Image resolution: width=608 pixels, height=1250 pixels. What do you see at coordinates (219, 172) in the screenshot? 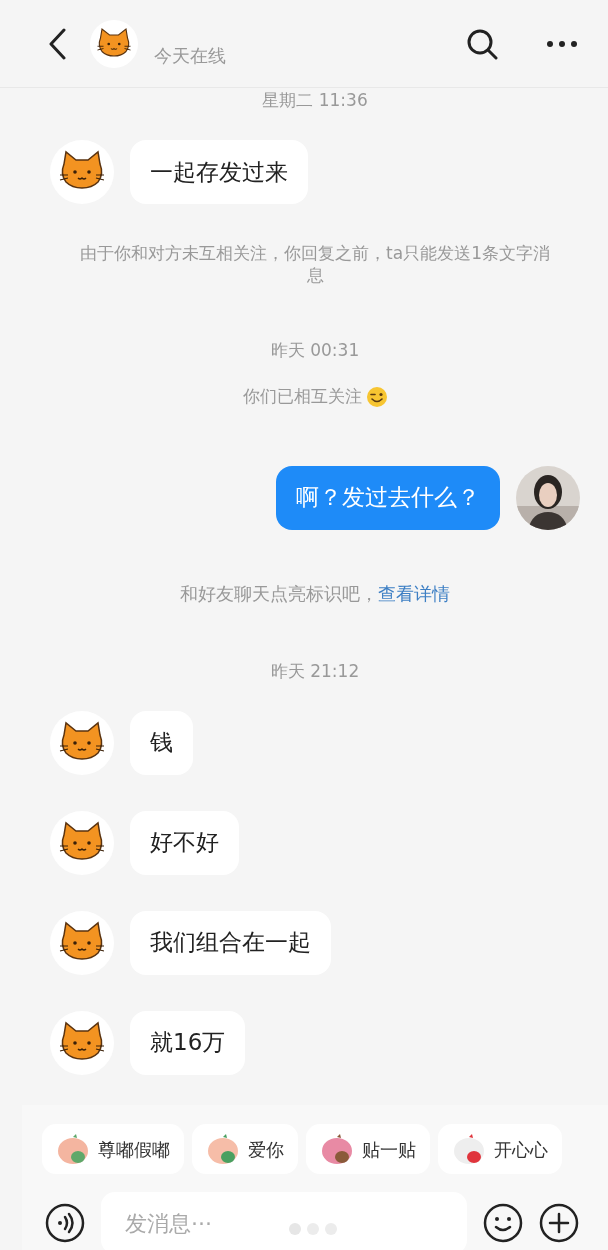
I see `message-bubble: 一起存发过来` at bounding box center [219, 172].